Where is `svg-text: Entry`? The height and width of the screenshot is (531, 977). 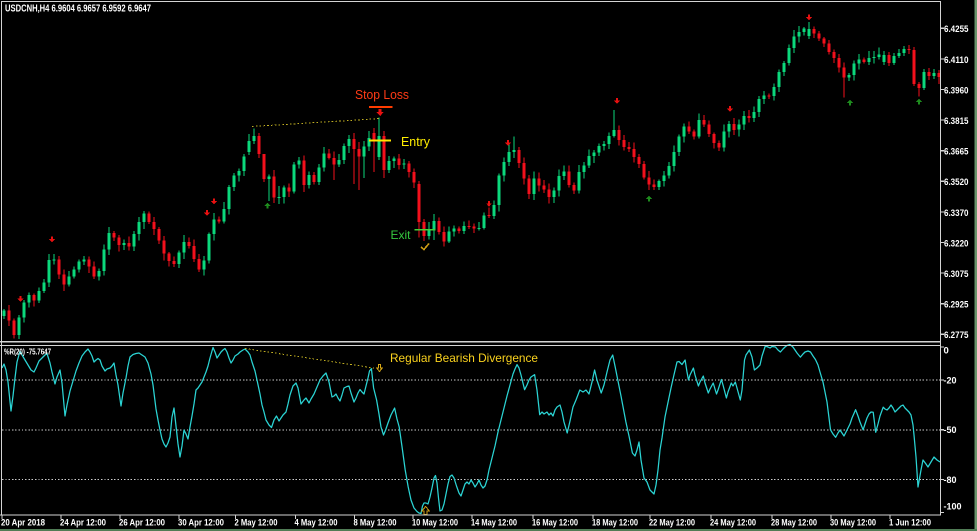 svg-text: Entry is located at coordinates (415, 141).